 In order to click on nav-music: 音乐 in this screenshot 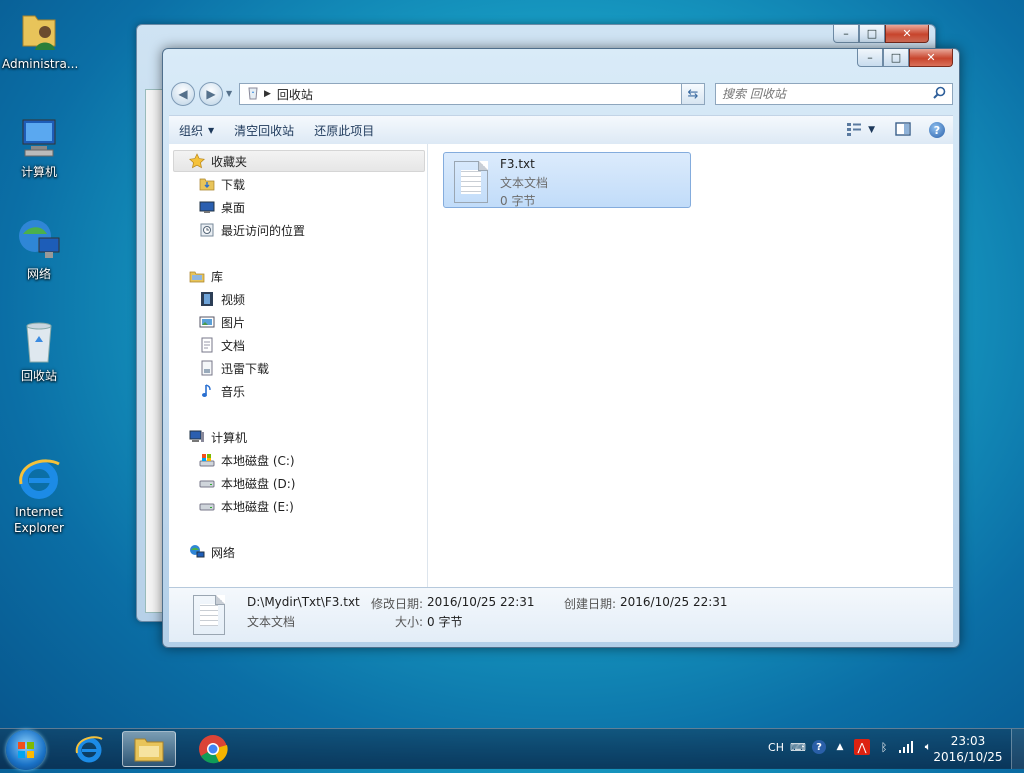, I will do `click(222, 391)`.